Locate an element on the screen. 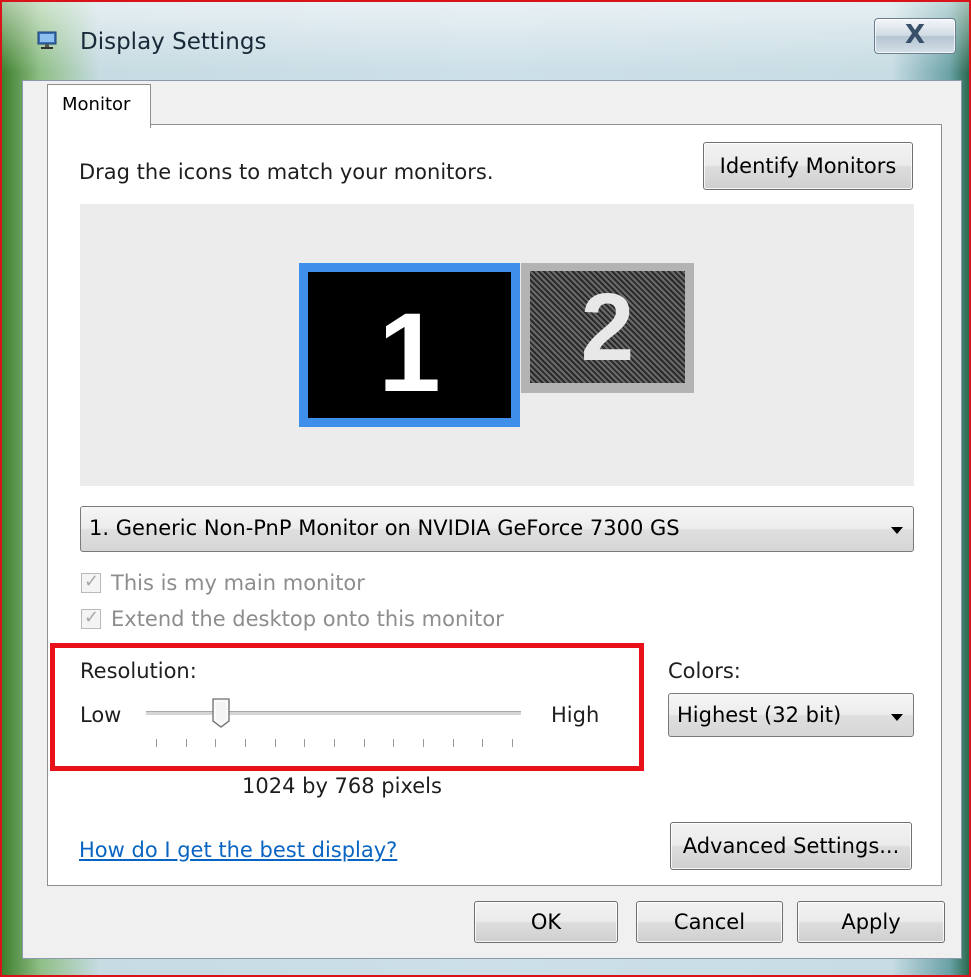  resolution-slider-thumb is located at coordinates (221, 713).